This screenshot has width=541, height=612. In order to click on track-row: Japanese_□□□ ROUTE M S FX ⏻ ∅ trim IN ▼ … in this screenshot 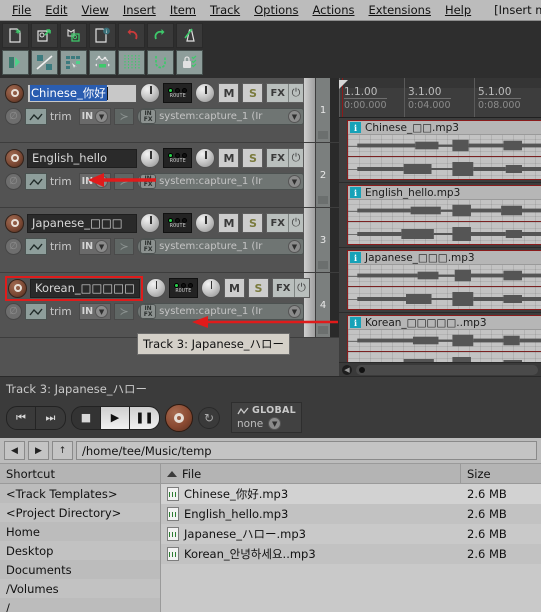, I will do `click(169, 240)`.